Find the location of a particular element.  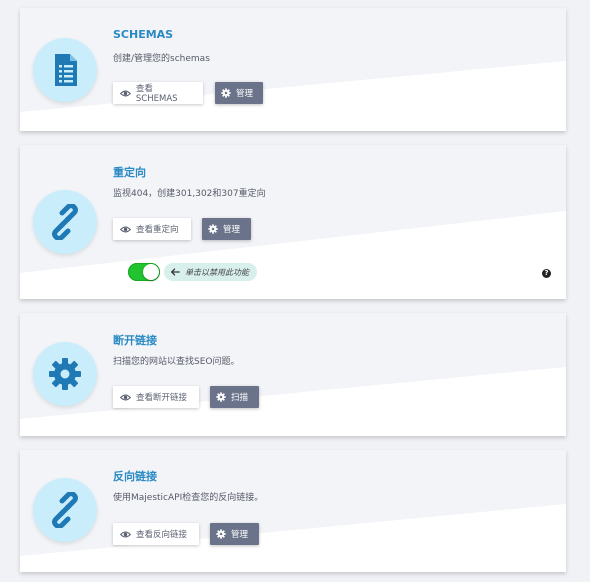

button-label: 扫描 is located at coordinates (240, 398).